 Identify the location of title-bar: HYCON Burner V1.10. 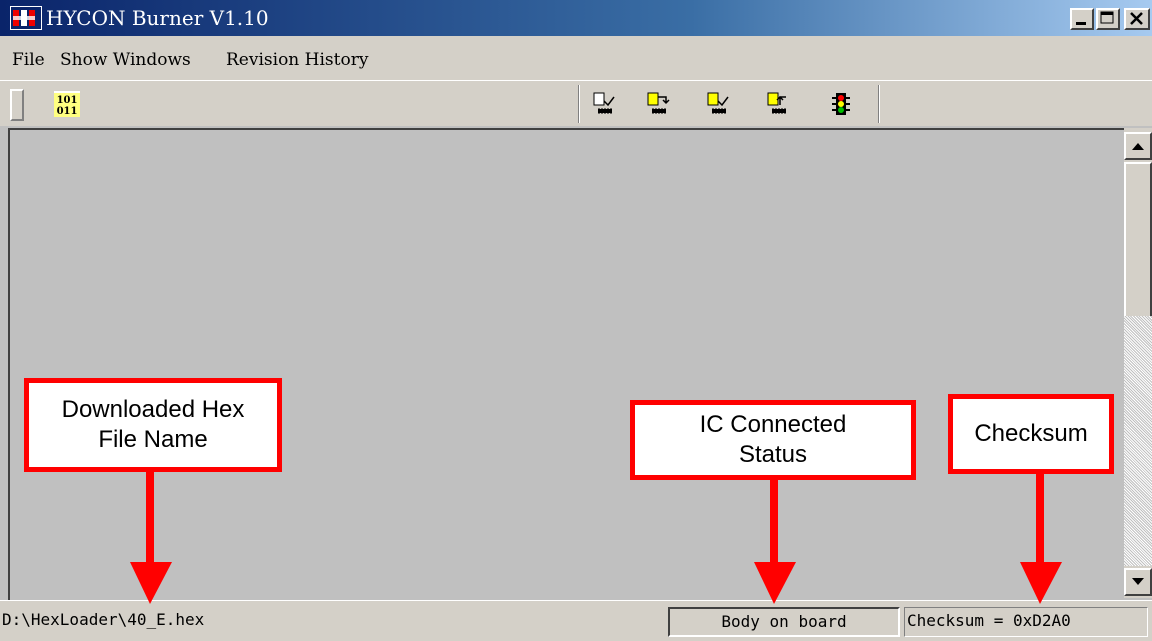
(576, 18).